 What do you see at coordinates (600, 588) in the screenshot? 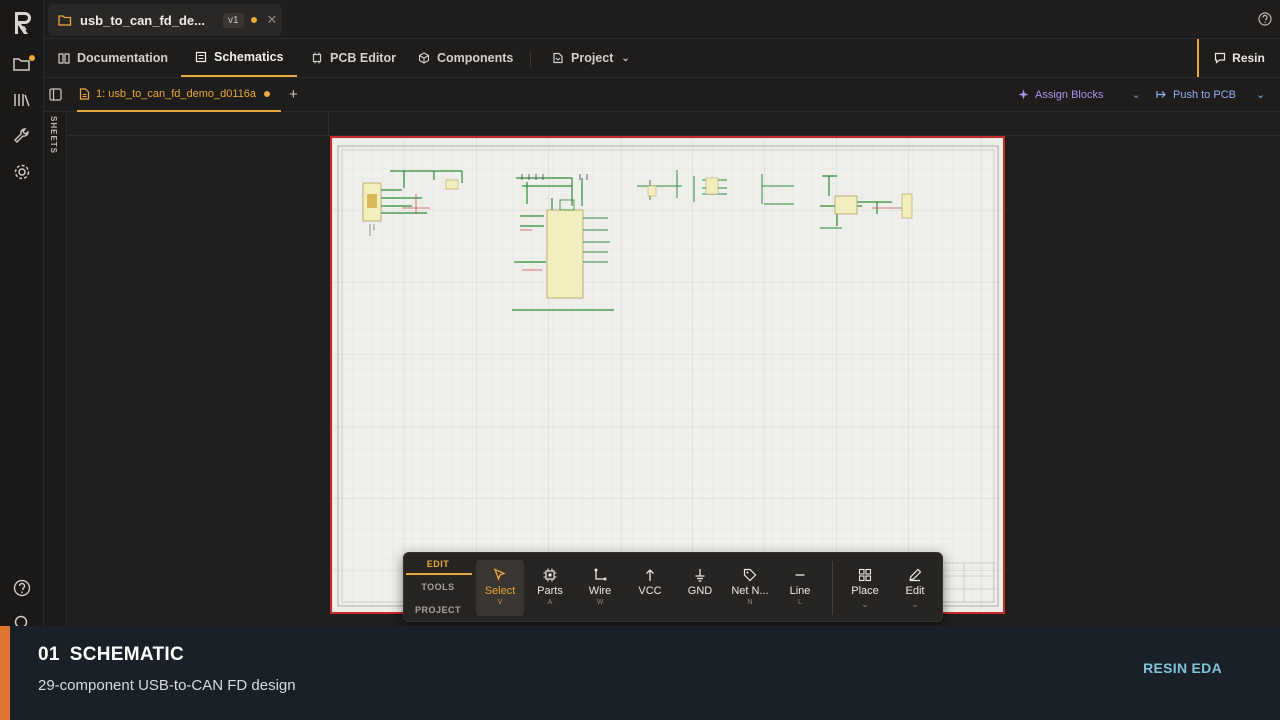
I see `wire-tool-button: Wire W` at bounding box center [600, 588].